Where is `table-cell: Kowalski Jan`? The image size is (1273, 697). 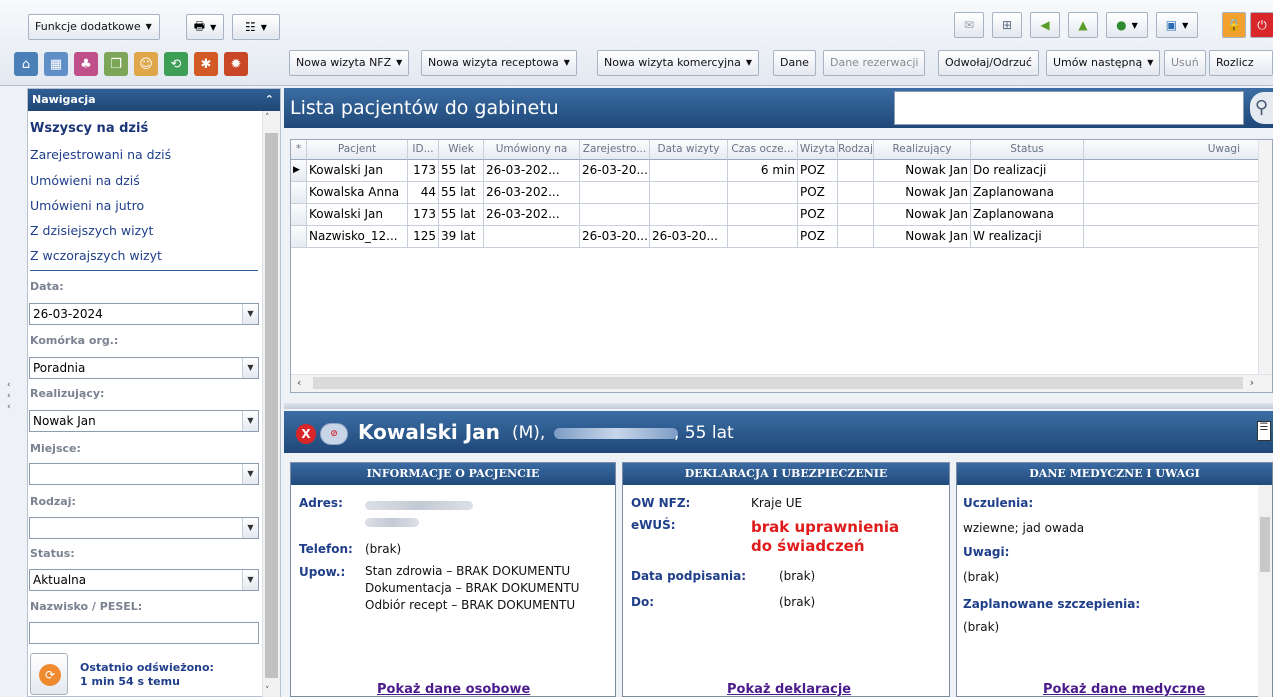 table-cell: Kowalski Jan is located at coordinates (357, 171).